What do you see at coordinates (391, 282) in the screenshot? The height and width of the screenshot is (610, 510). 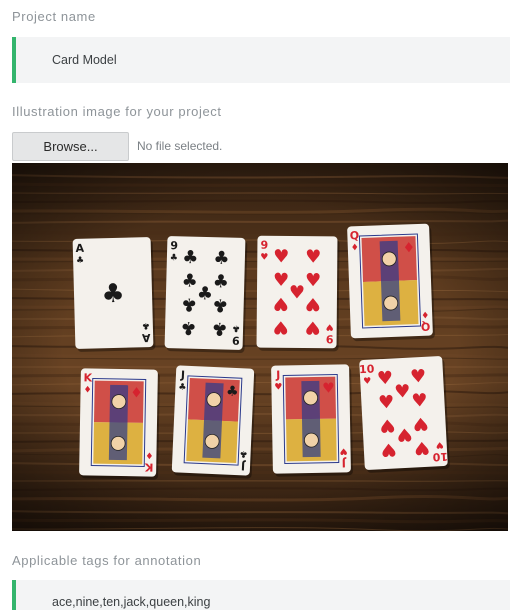 I see `playing-card: Q♦Q♦♦` at bounding box center [391, 282].